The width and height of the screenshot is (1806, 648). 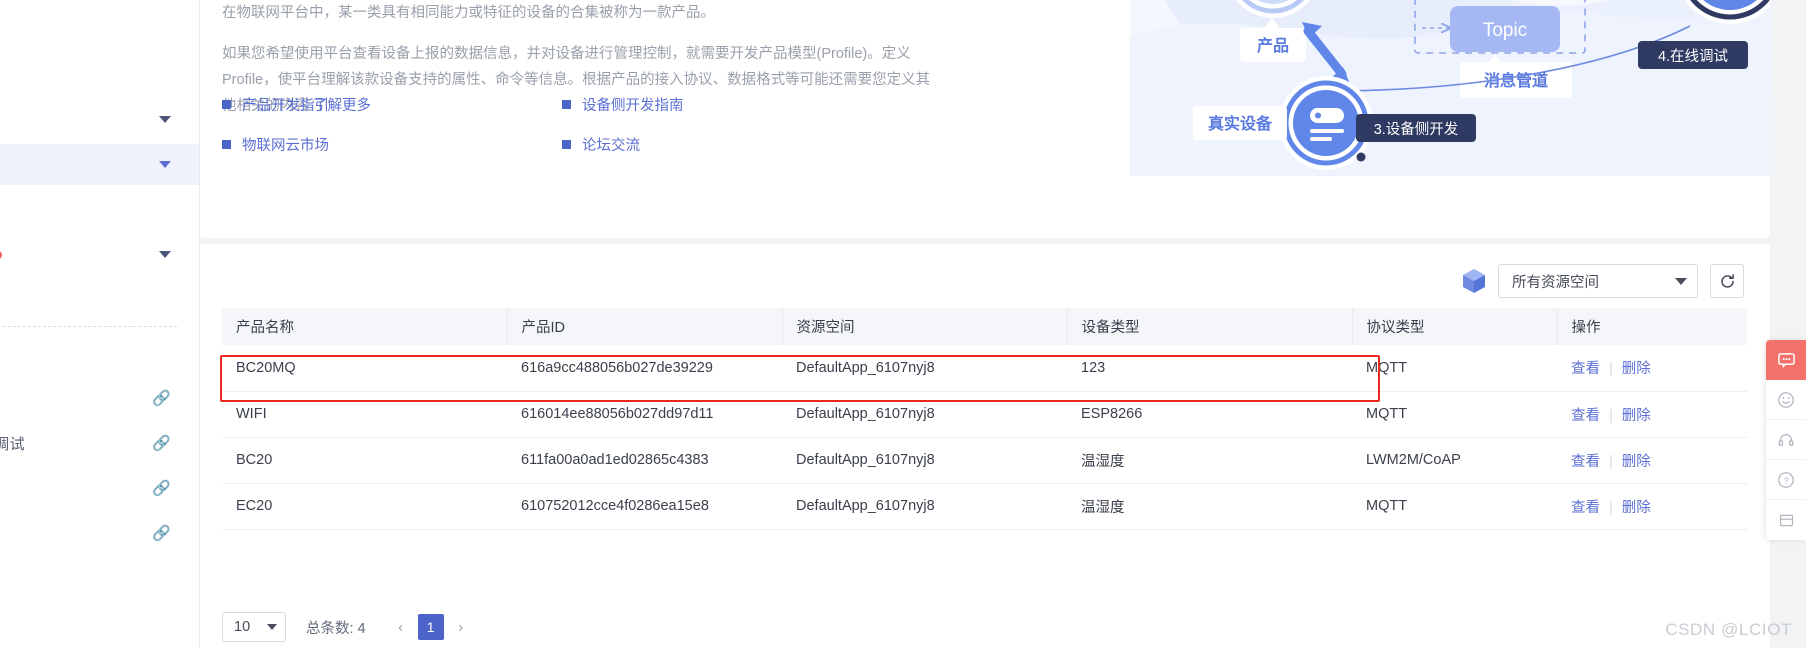 I want to click on sidebar-item-label: 总览, so click(x=85, y=29).